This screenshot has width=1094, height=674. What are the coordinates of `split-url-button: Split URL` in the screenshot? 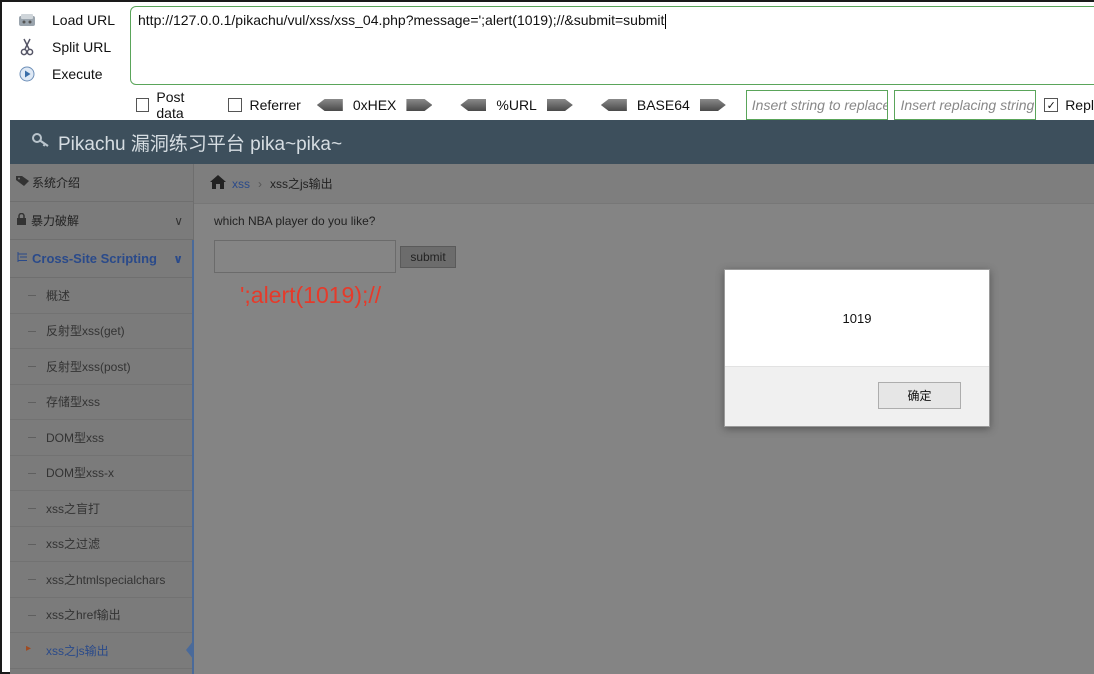 It's located at (71, 46).